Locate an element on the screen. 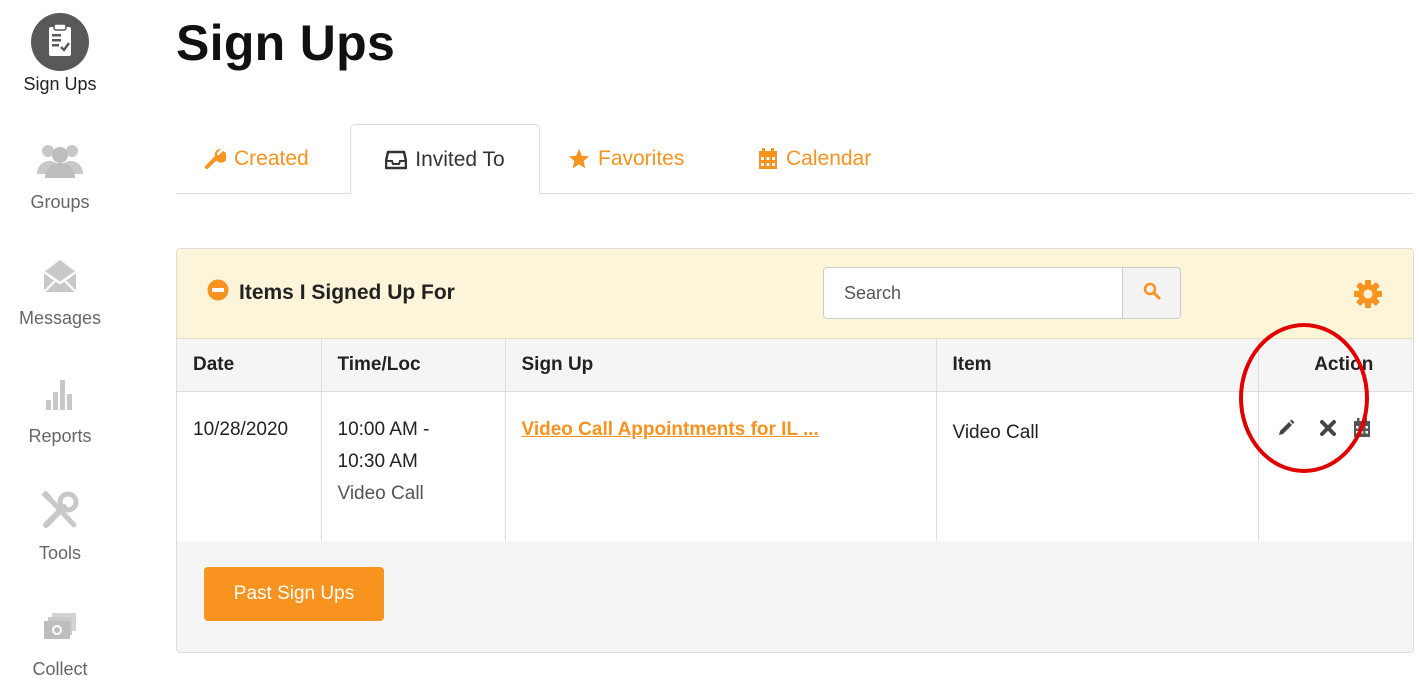 The height and width of the screenshot is (694, 1419). sidebar-item-label: Collect is located at coordinates (60, 669).